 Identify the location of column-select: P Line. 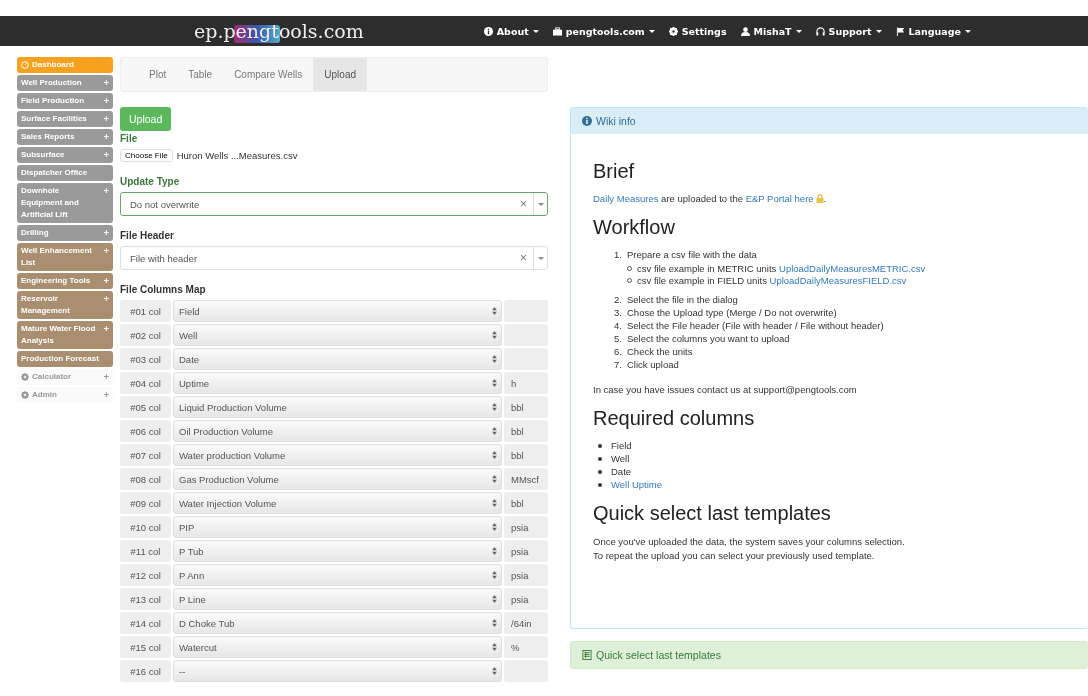
(337, 599).